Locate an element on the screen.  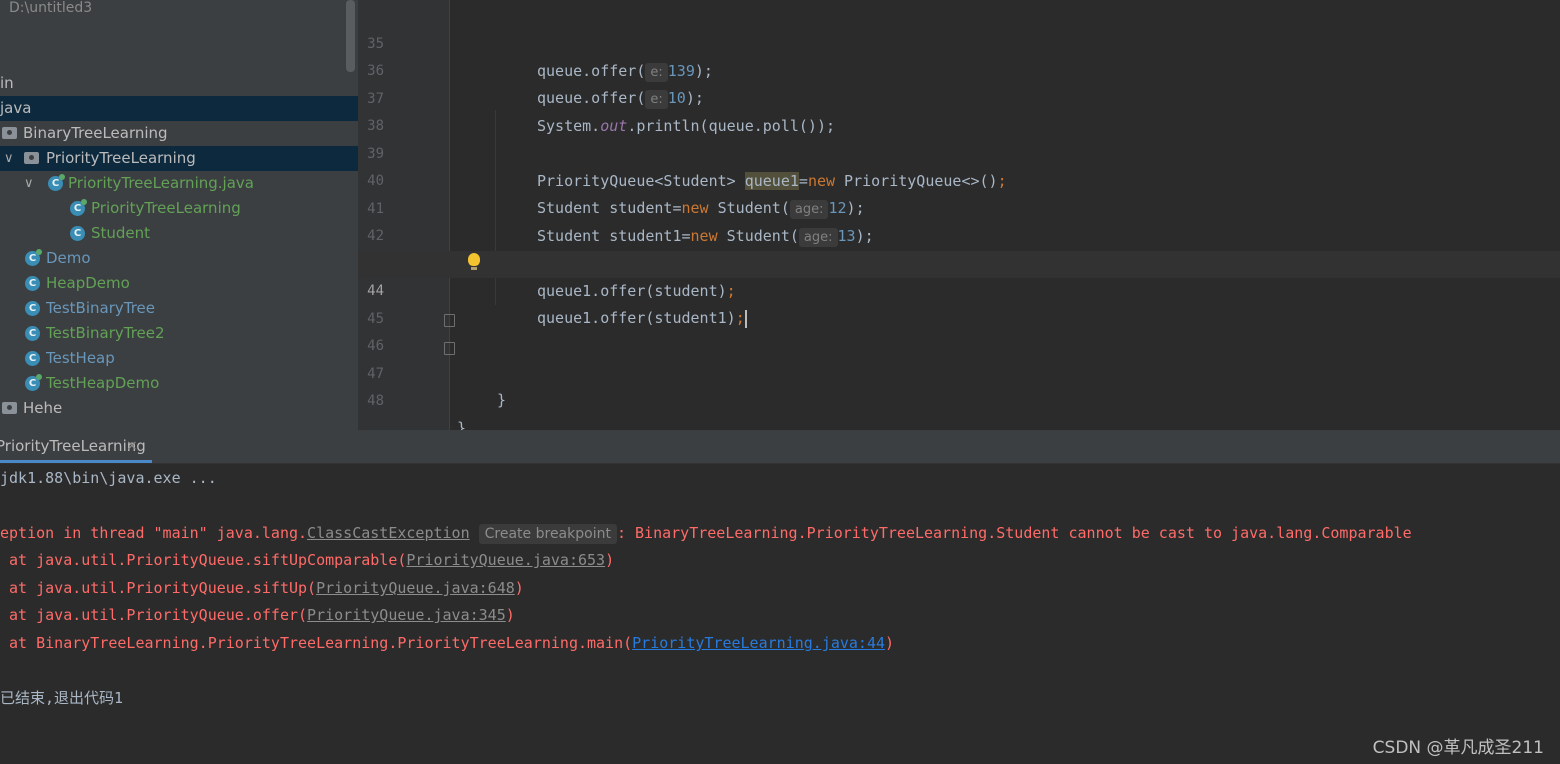
tree-item-label: BinaryTreeLearning is located at coordinates (95, 133).